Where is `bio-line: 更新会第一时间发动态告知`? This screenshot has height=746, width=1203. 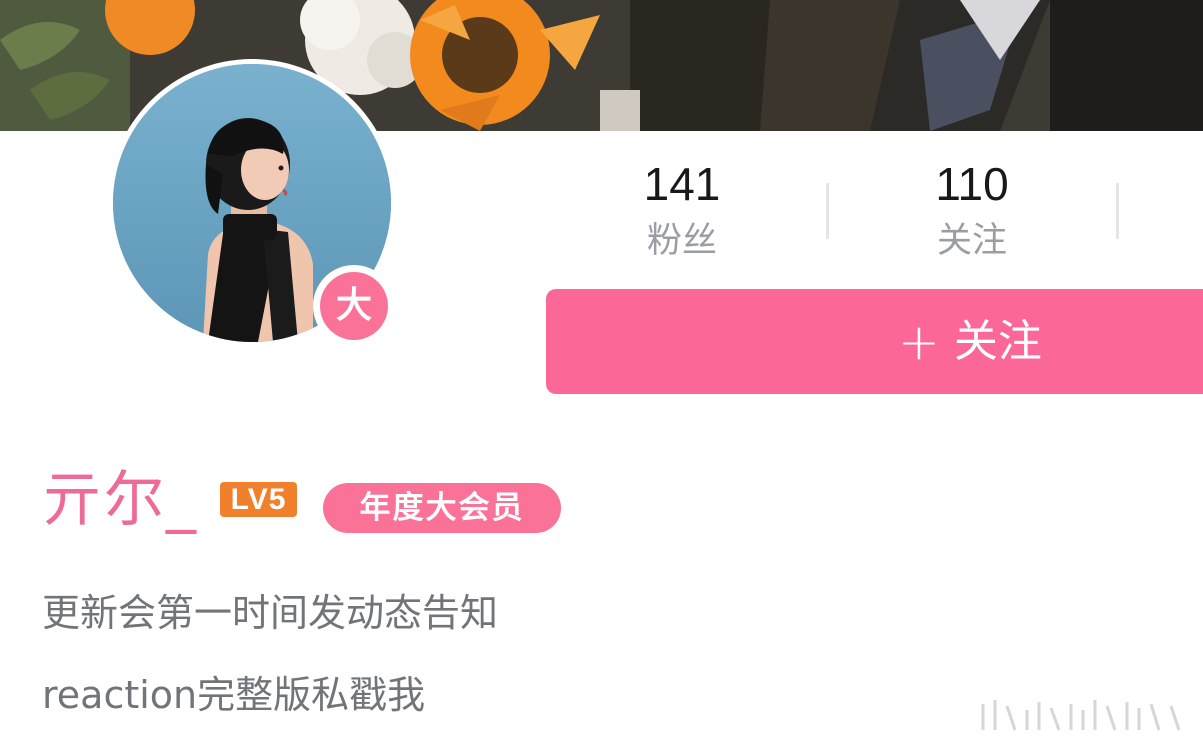 bio-line: 更新会第一时间发动态告知 is located at coordinates (270, 613).